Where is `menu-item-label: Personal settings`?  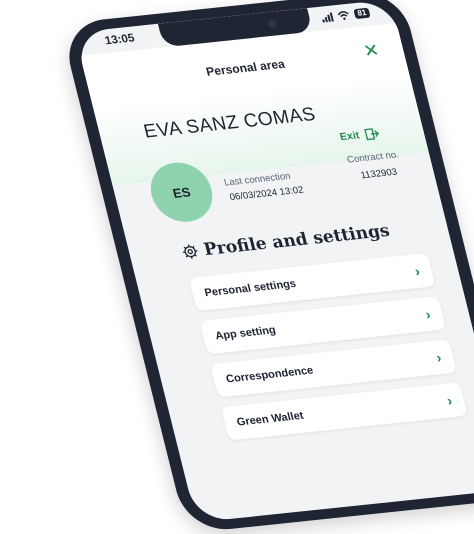
menu-item-label: Personal settings is located at coordinates (250, 288).